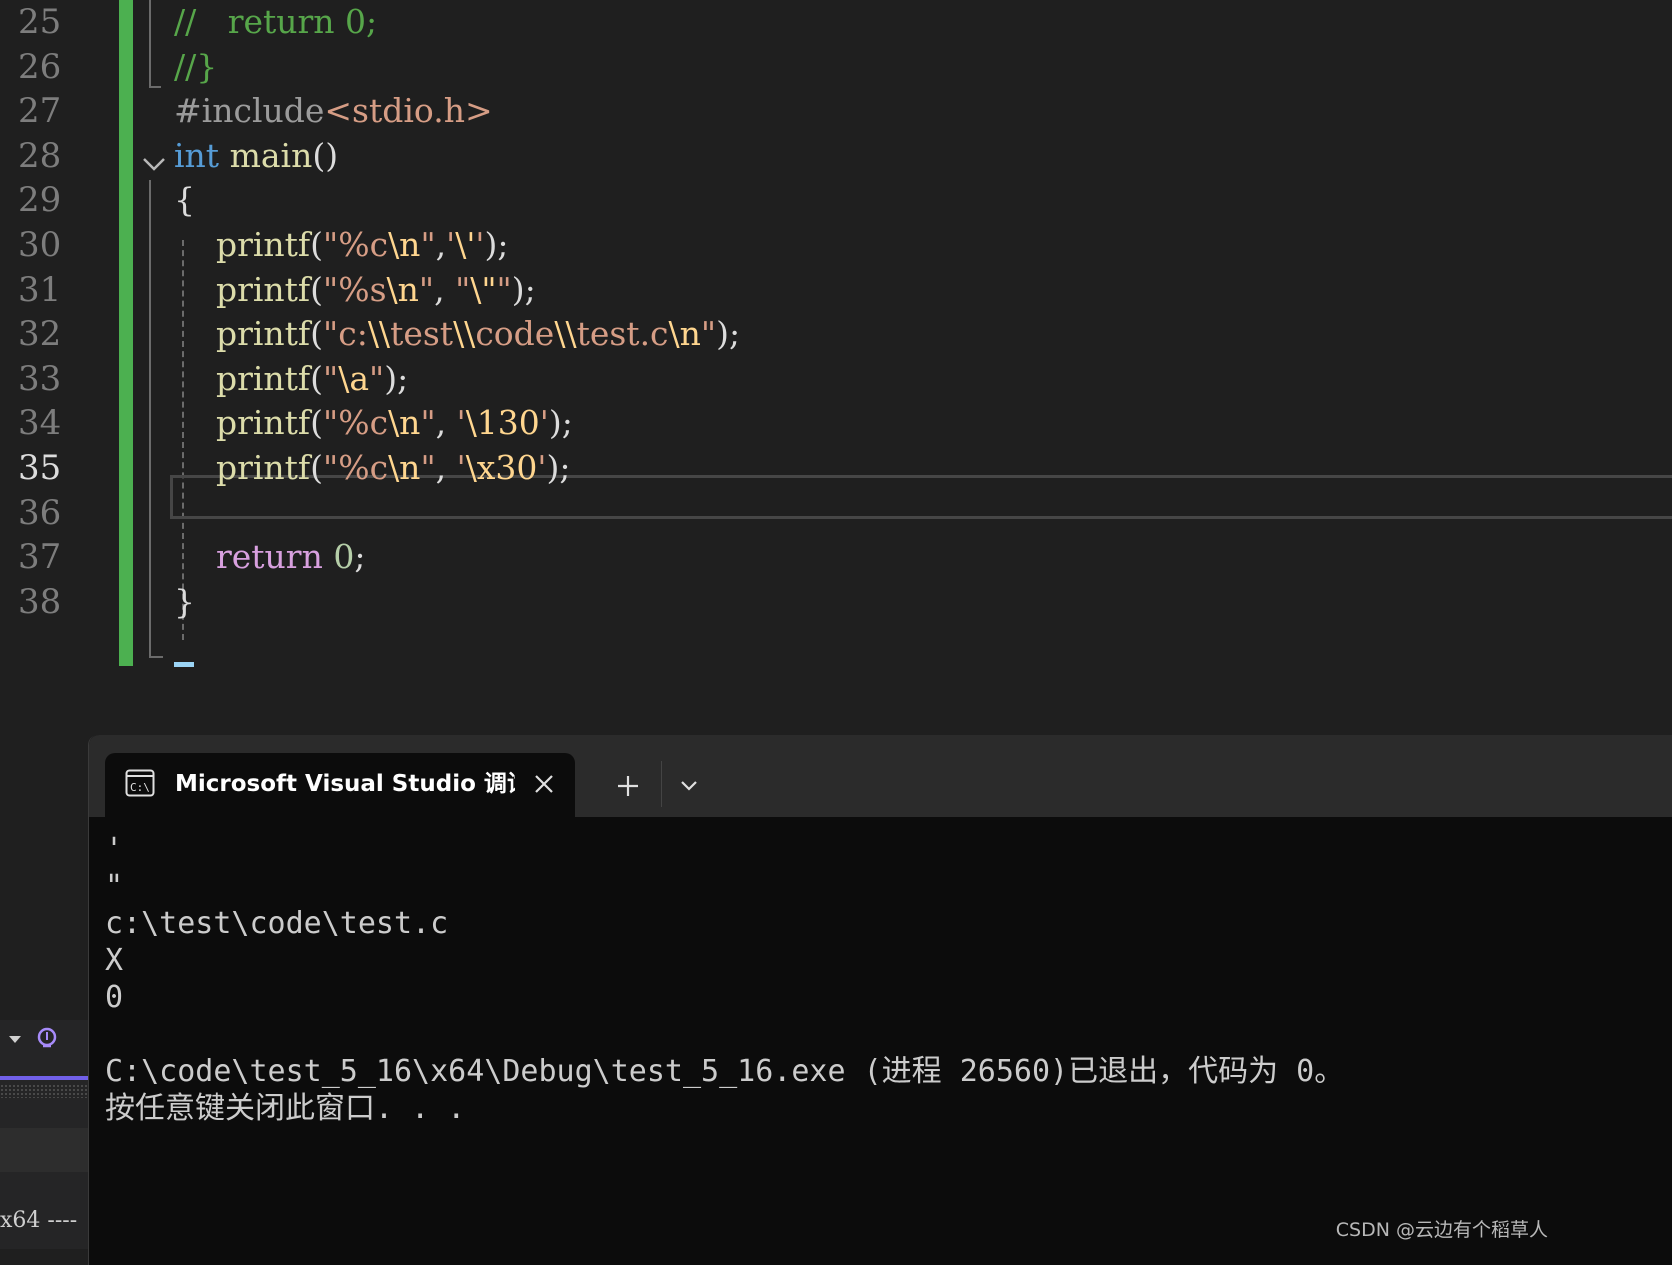  I want to click on code-line: #include<stdio.h>, so click(333, 111).